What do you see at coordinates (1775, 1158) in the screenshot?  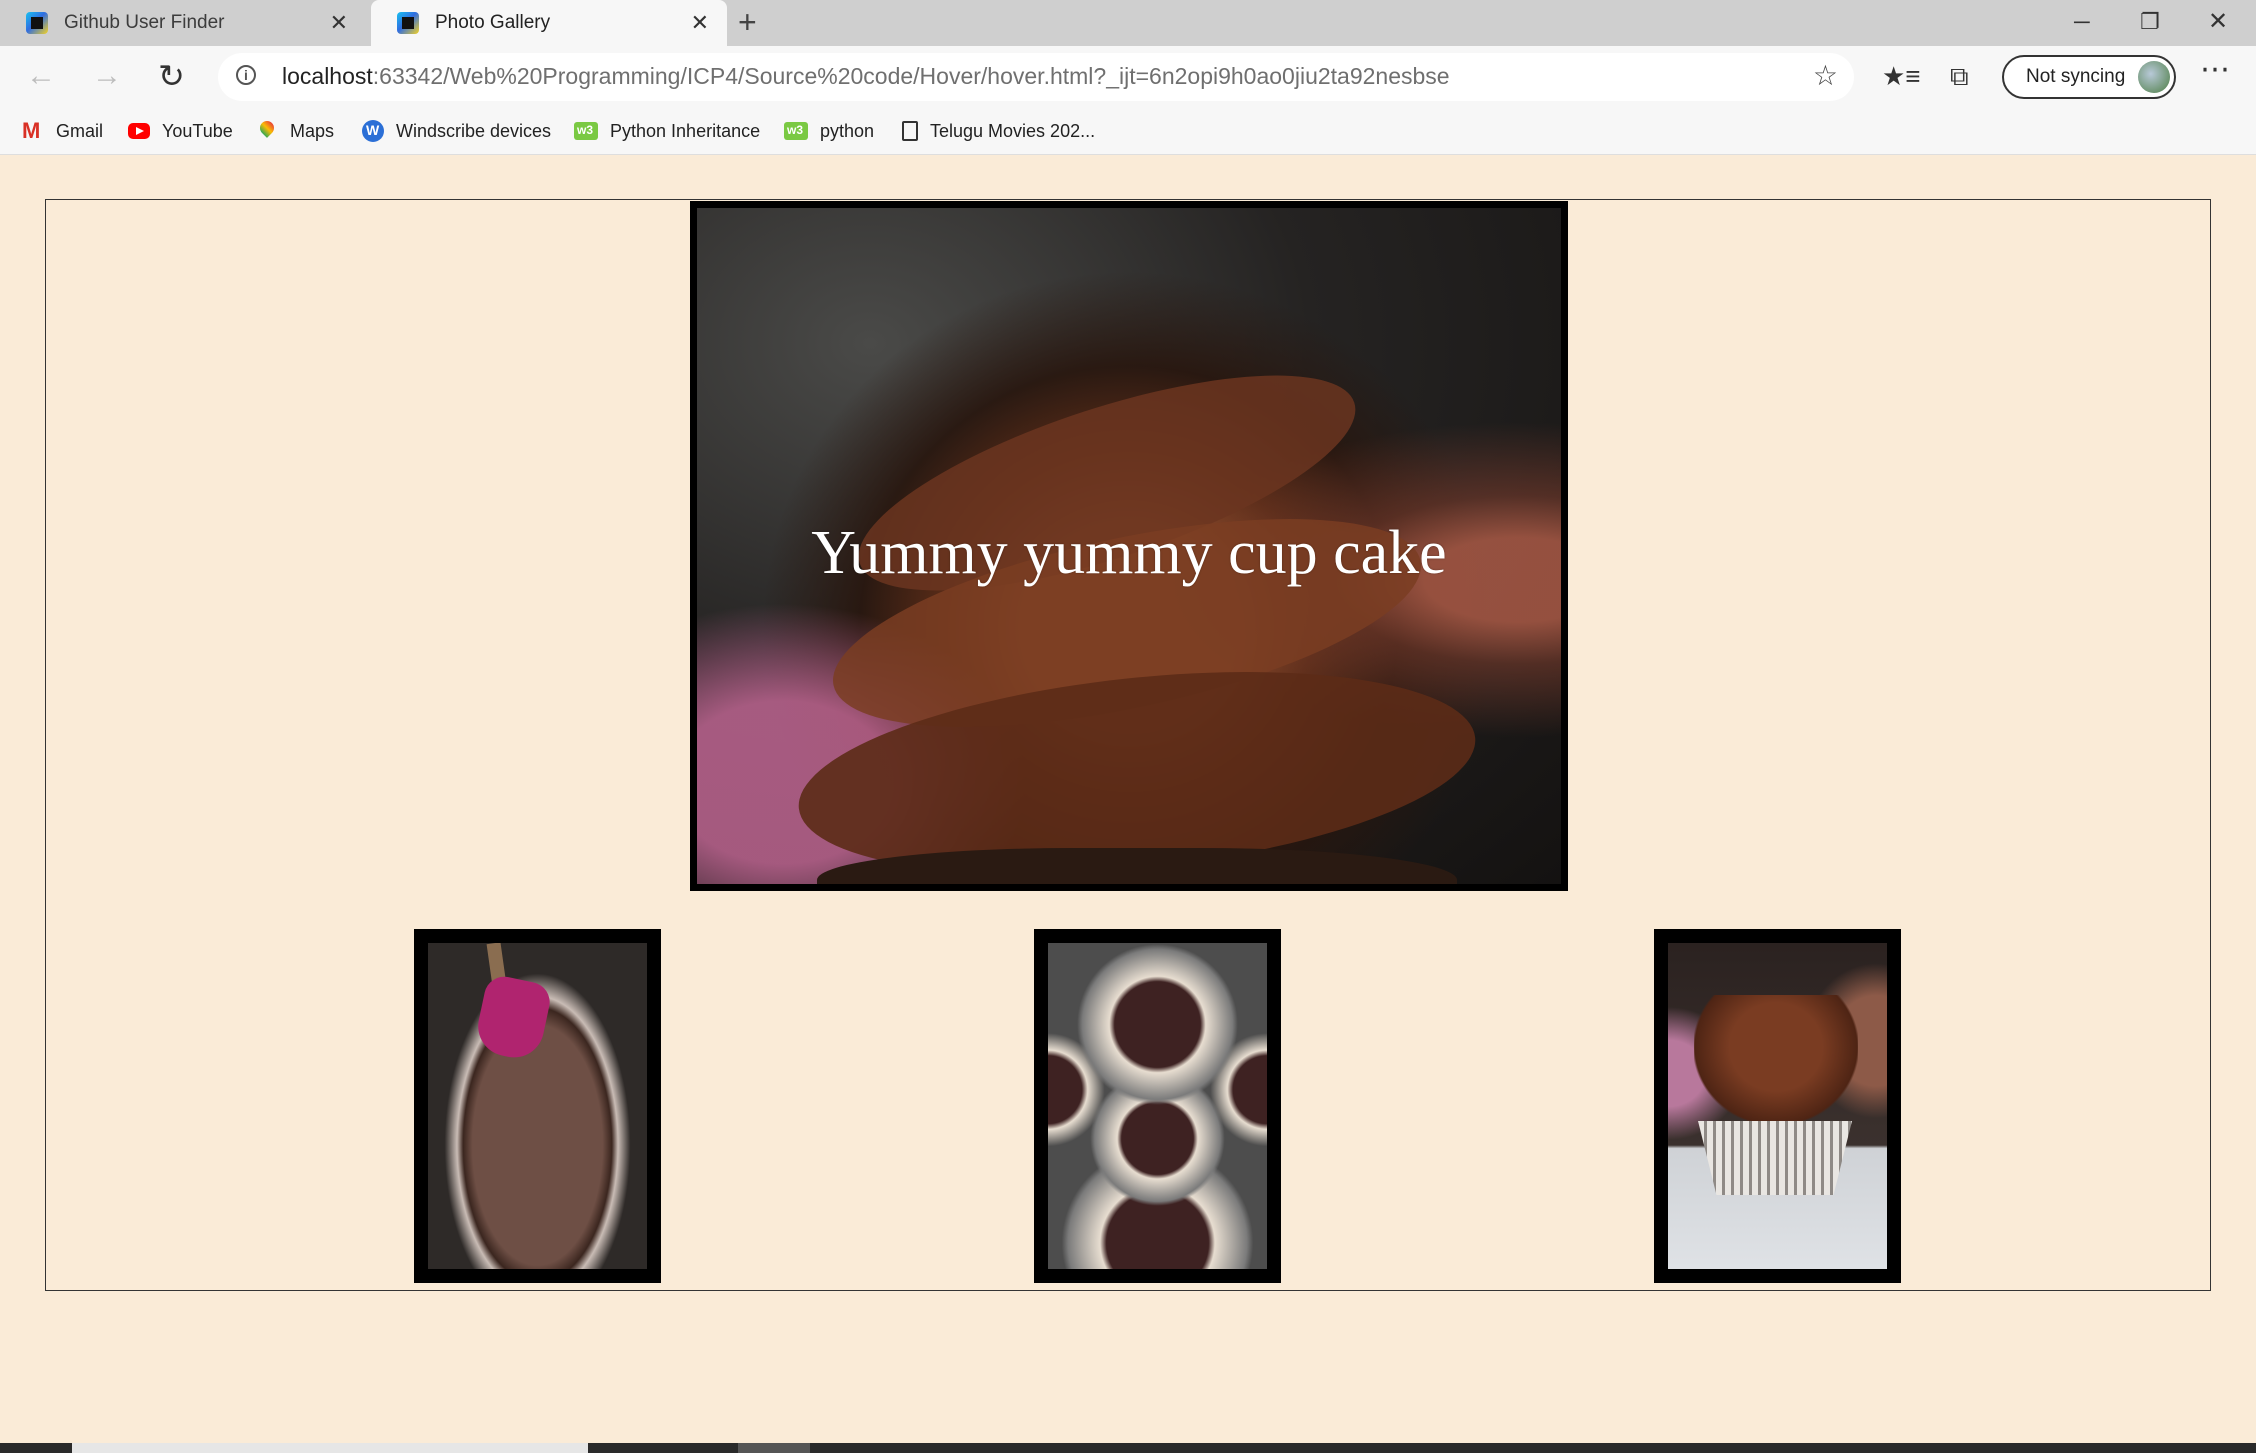 I see `cupcake-liner` at bounding box center [1775, 1158].